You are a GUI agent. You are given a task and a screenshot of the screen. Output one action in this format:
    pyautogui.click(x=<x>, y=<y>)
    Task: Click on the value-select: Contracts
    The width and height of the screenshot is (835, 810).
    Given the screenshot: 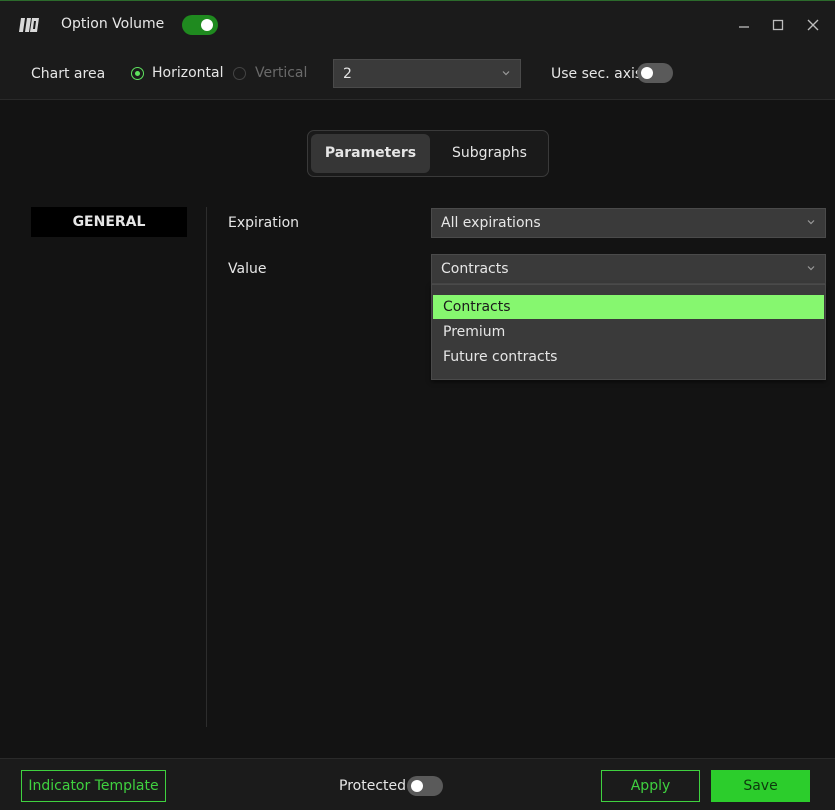 What is the action you would take?
    pyautogui.click(x=628, y=269)
    